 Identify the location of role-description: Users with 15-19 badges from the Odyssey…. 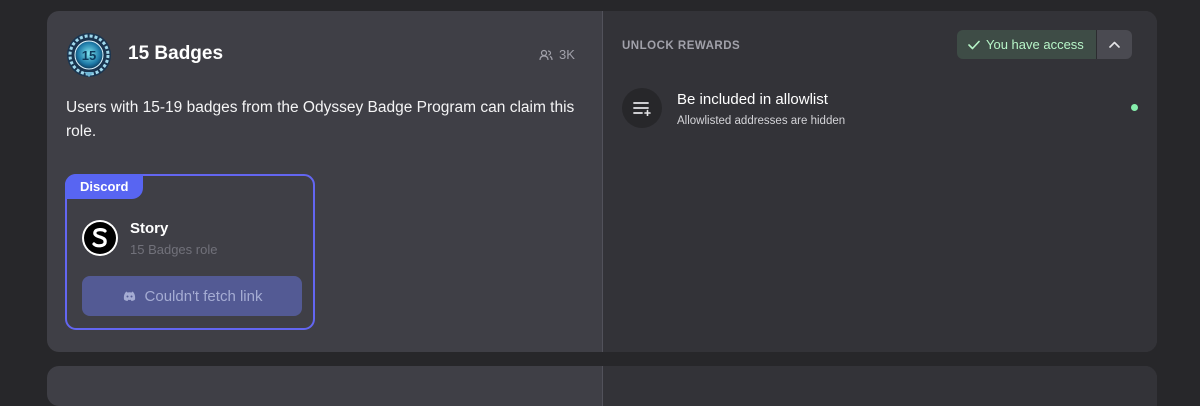
(320, 119).